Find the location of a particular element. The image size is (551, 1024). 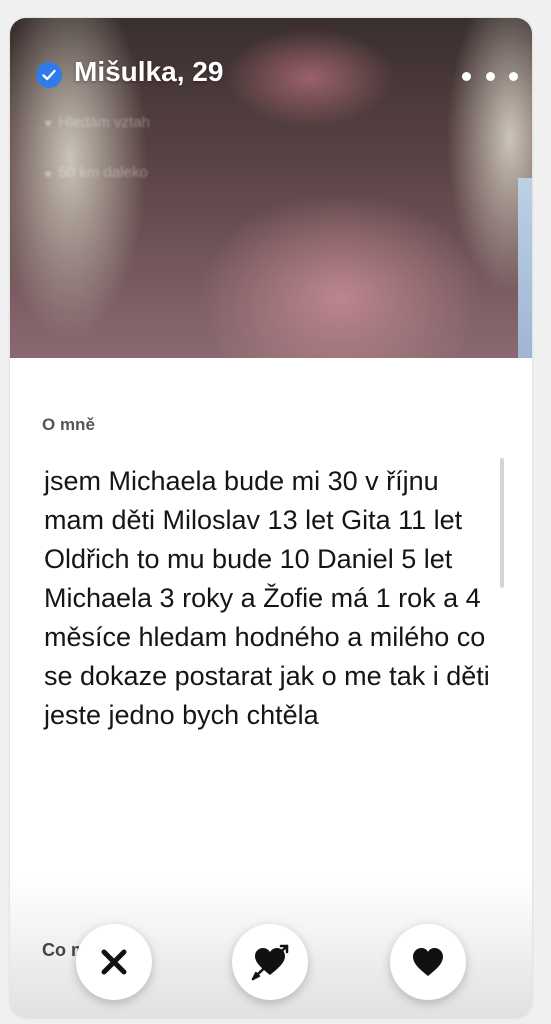

more-options-button is located at coordinates (490, 76).